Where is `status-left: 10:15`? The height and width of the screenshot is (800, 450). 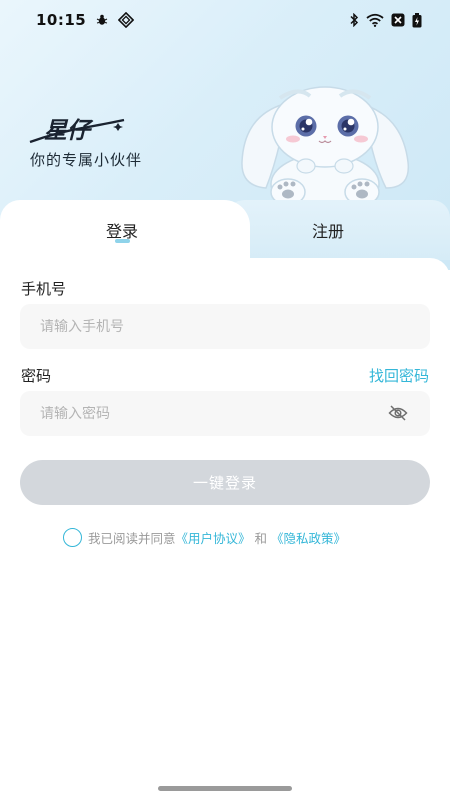 status-left: 10:15 is located at coordinates (85, 20).